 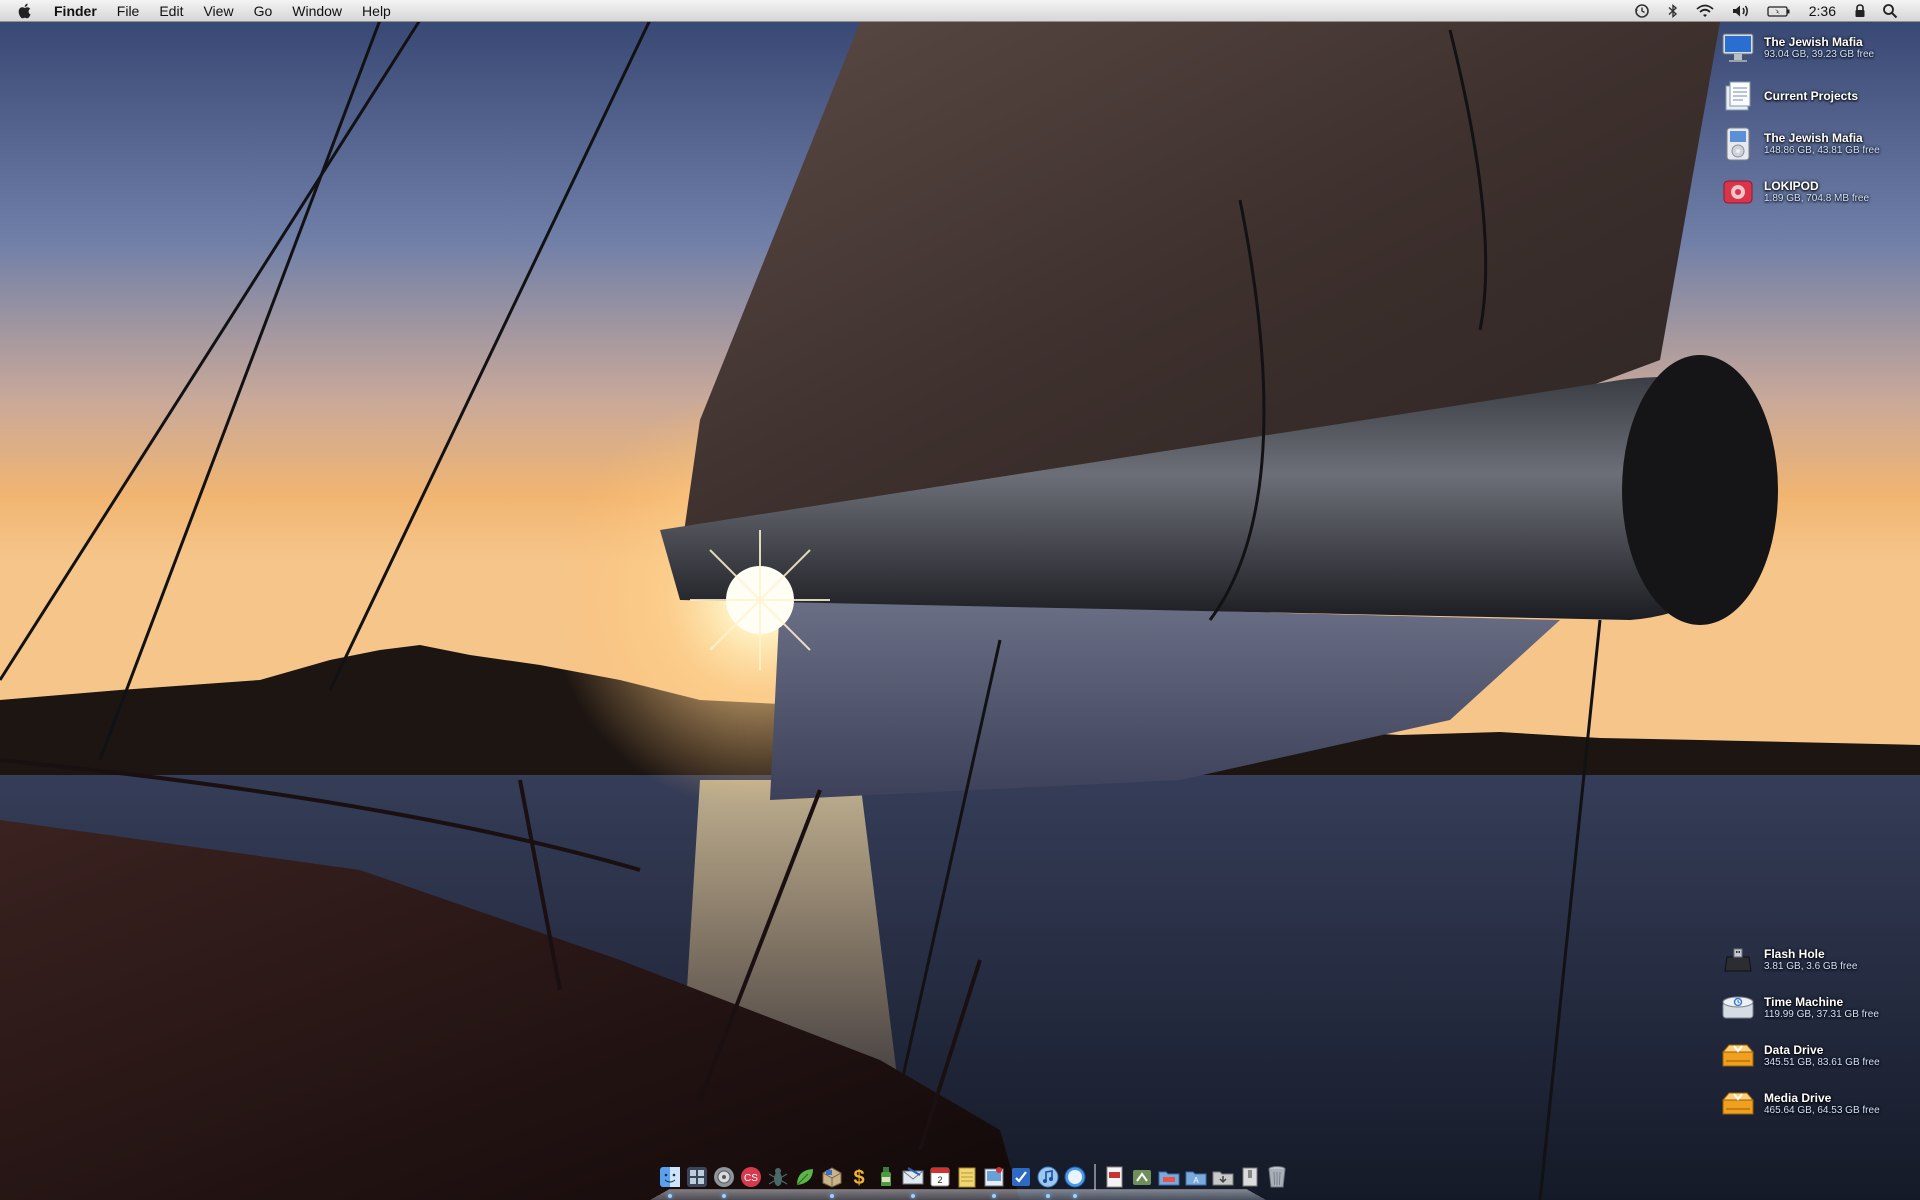 What do you see at coordinates (724, 1181) in the screenshot?
I see `dock-system-preferences-icon` at bounding box center [724, 1181].